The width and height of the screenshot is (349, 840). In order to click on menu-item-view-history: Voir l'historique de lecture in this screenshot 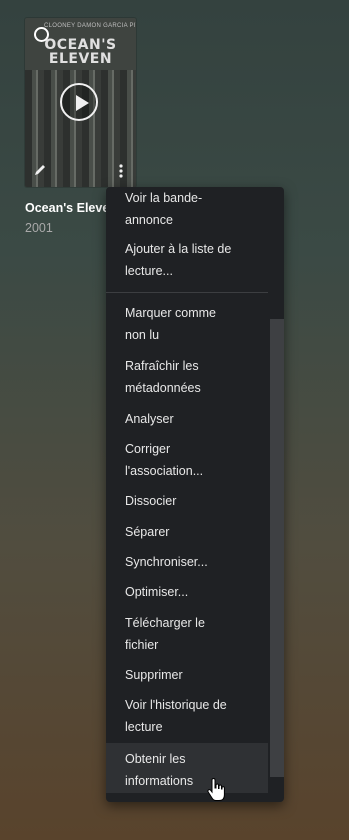, I will do `click(187, 716)`.